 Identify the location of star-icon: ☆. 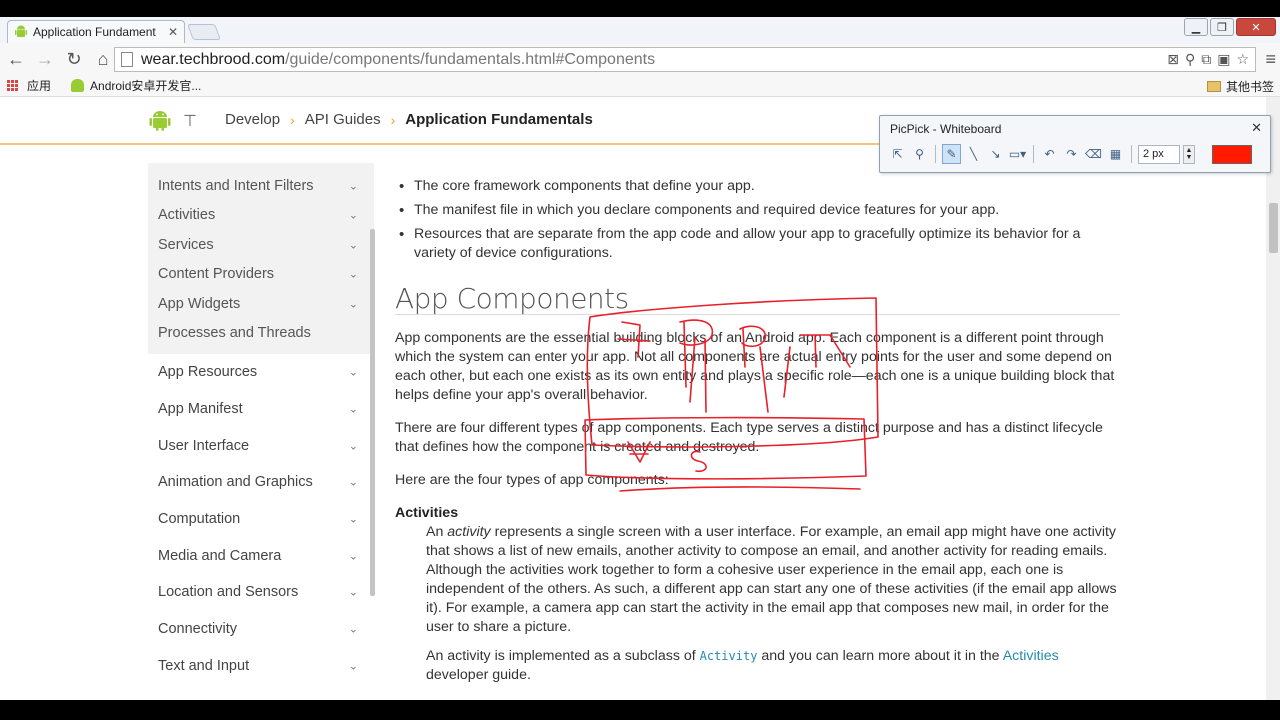
(1242, 59).